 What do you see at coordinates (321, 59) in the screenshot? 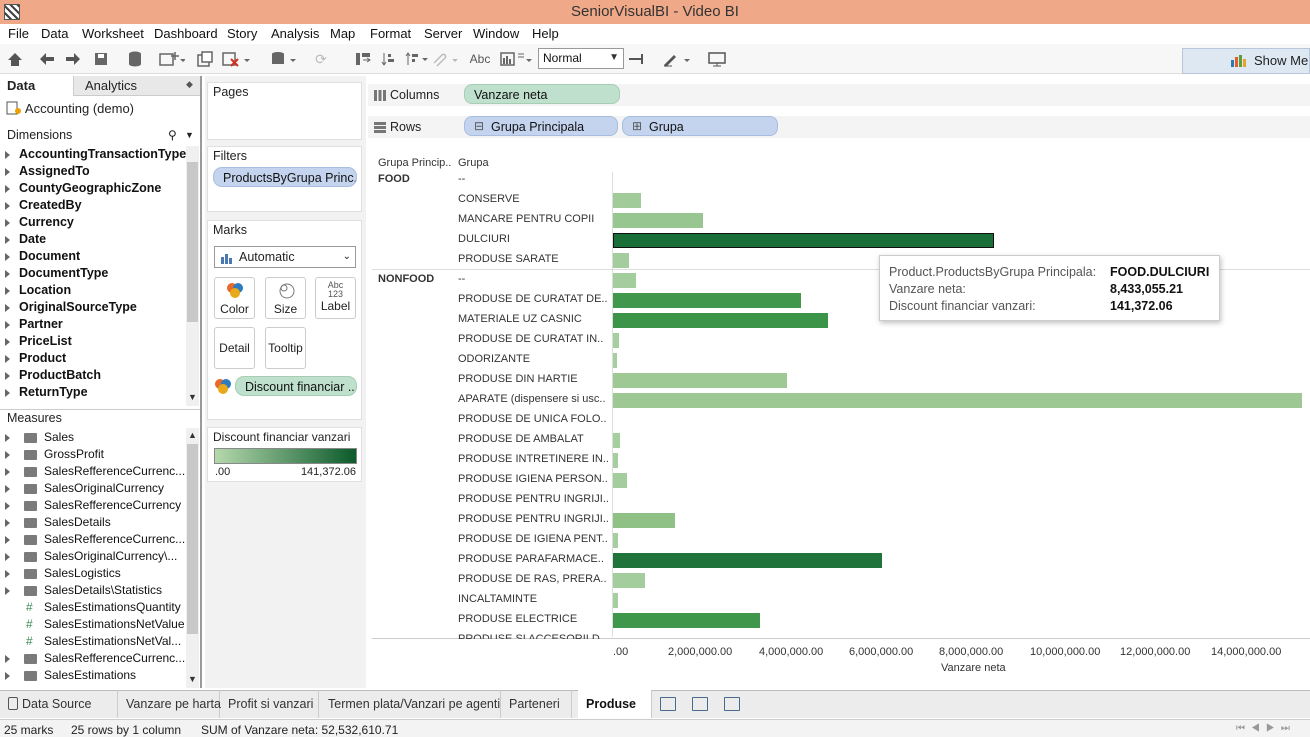
I see `refresh-icon: ⟳` at bounding box center [321, 59].